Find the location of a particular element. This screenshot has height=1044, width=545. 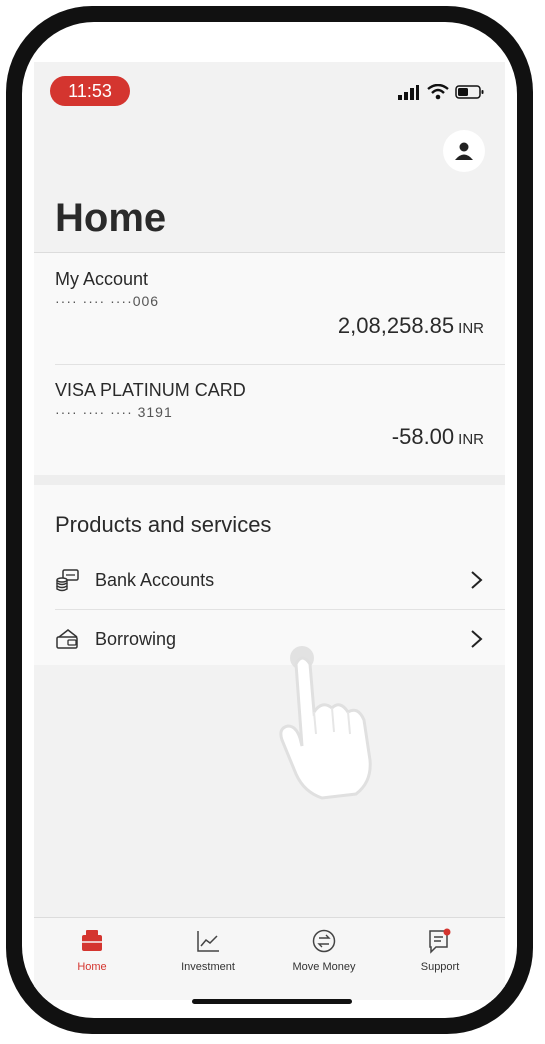

transfer-icon is located at coordinates (324, 941).